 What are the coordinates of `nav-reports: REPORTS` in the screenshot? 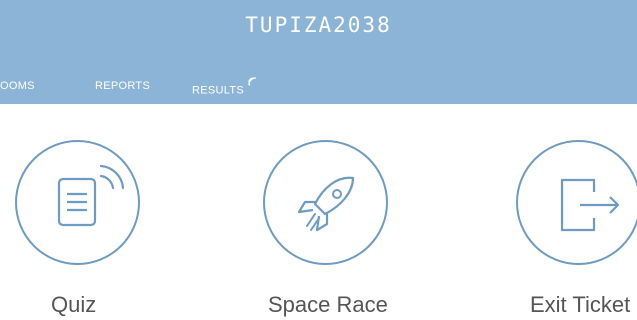 It's located at (122, 86).